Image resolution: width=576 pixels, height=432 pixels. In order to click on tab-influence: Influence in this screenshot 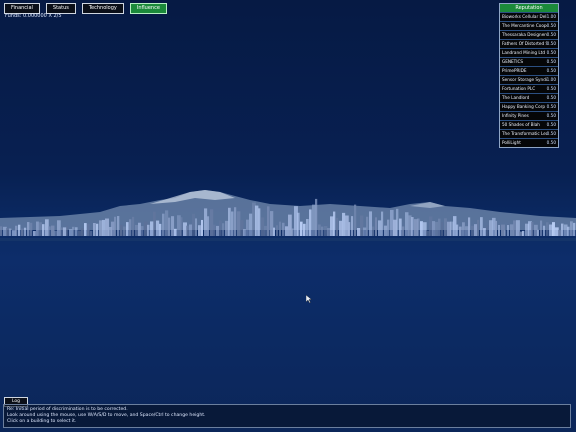, I will do `click(148, 8)`.